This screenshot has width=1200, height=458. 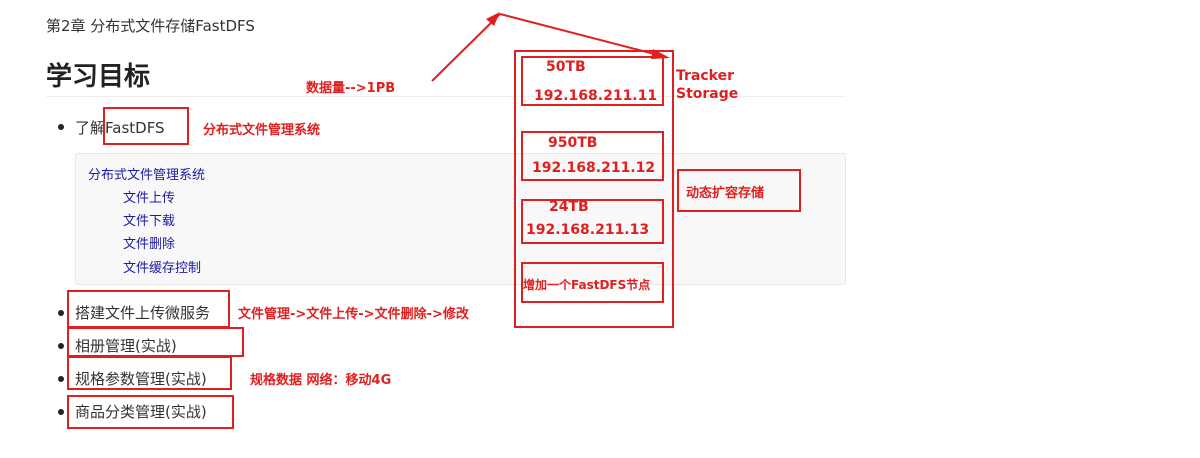 I want to click on storage-node-size: 50TB, so click(x=566, y=67).